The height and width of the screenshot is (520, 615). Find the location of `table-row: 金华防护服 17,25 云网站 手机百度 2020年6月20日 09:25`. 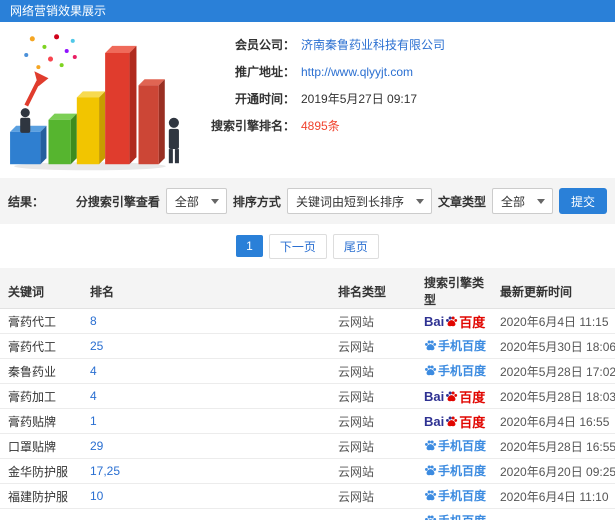

table-row: 金华防护服 17,25 云网站 手机百度 2020年6月20日 09:25 is located at coordinates (307, 471).